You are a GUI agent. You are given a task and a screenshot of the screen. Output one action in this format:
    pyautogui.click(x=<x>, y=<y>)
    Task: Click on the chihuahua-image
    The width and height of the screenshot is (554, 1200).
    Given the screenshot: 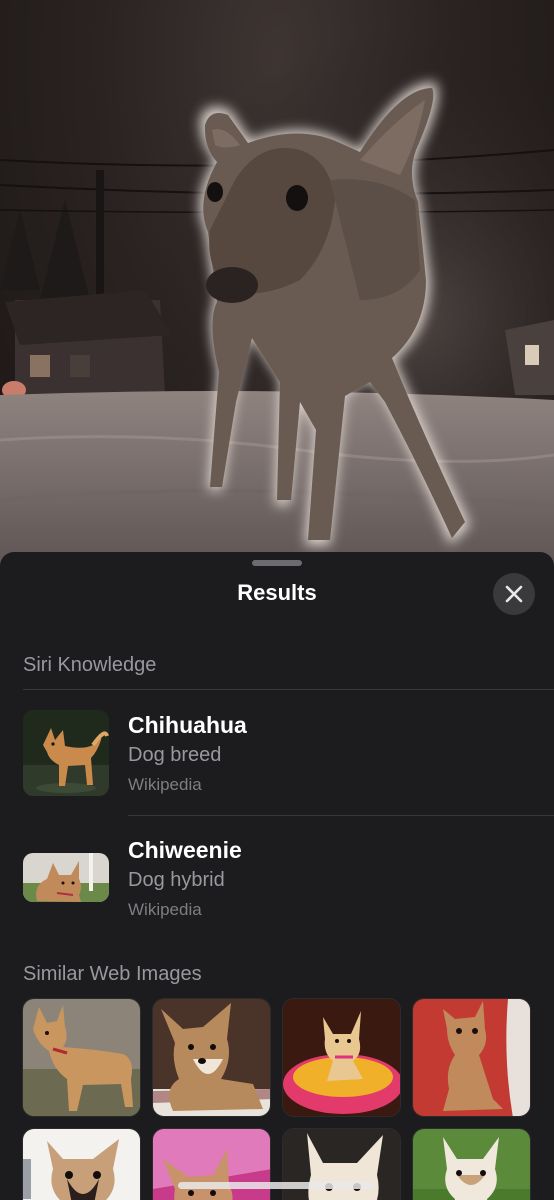 What is the action you would take?
    pyautogui.click(x=66, y=753)
    